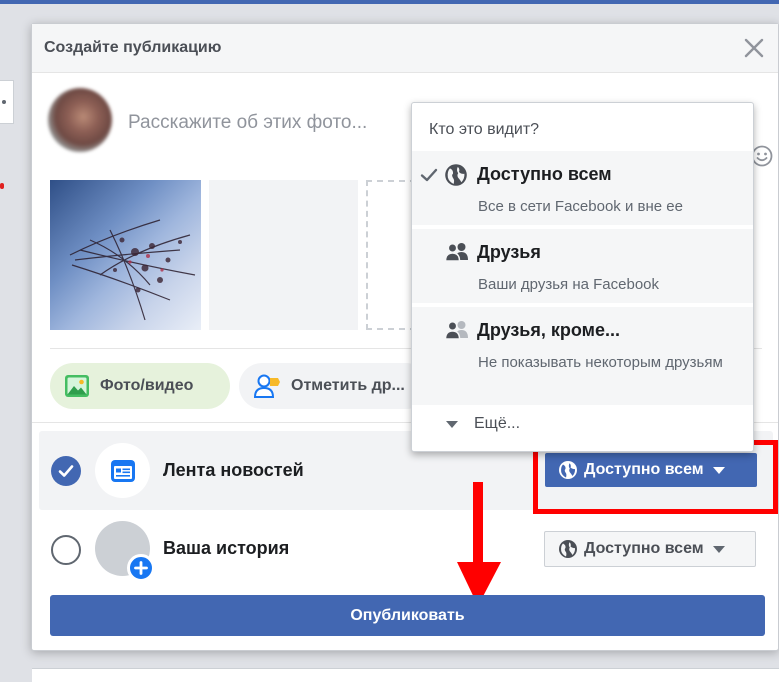  I want to click on background-feed-card, so click(405, 675).